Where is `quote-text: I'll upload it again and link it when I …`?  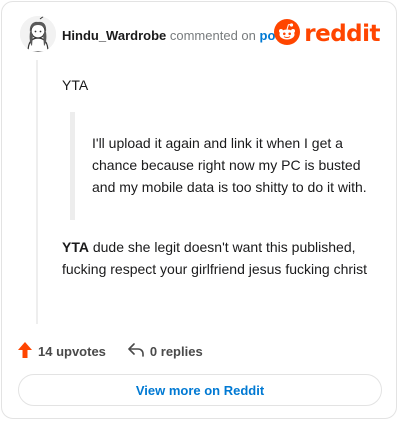
quote-text: I'll upload it again and link it when I … is located at coordinates (229, 165).